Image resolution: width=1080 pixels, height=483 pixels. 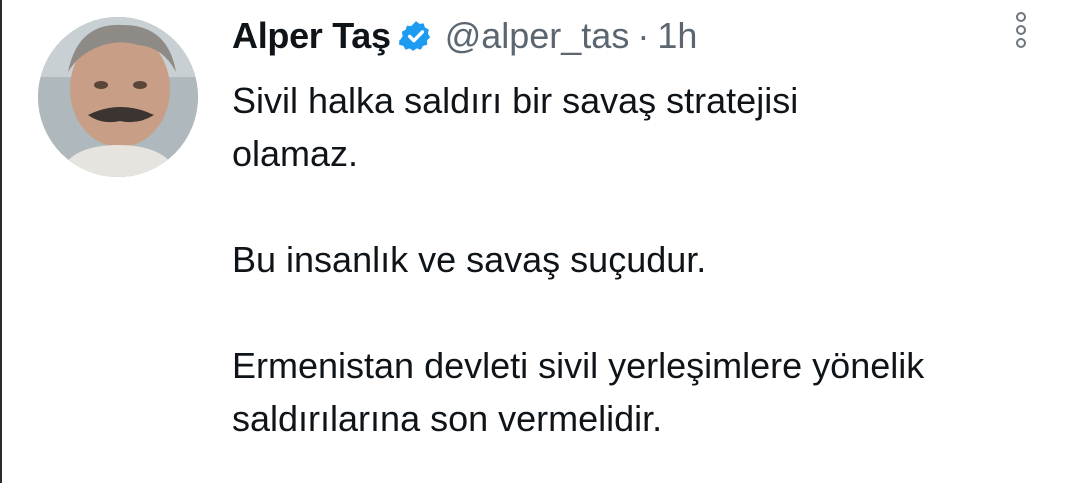 I want to click on screenshot-border, so click(x=1, y=241).